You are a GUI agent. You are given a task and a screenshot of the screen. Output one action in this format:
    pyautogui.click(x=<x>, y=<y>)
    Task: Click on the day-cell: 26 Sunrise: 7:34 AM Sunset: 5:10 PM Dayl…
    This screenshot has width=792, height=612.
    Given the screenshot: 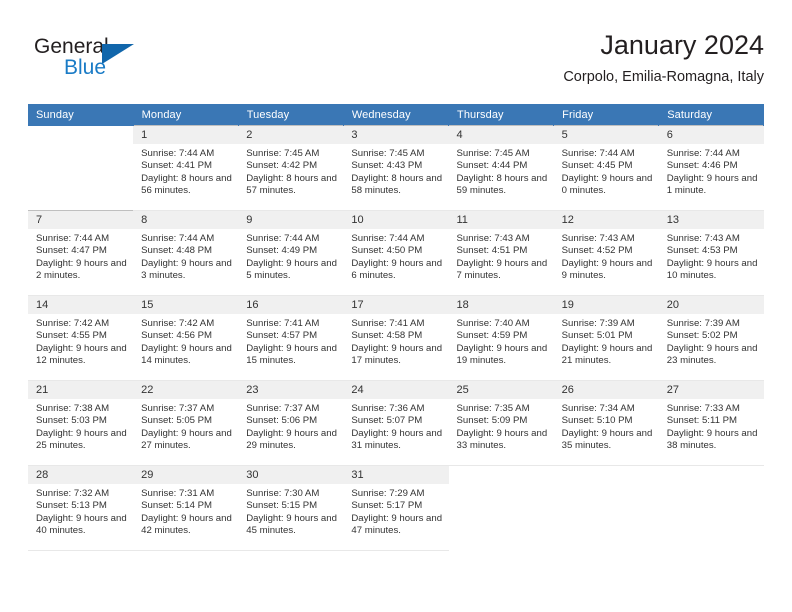 What is the action you would take?
    pyautogui.click(x=606, y=423)
    